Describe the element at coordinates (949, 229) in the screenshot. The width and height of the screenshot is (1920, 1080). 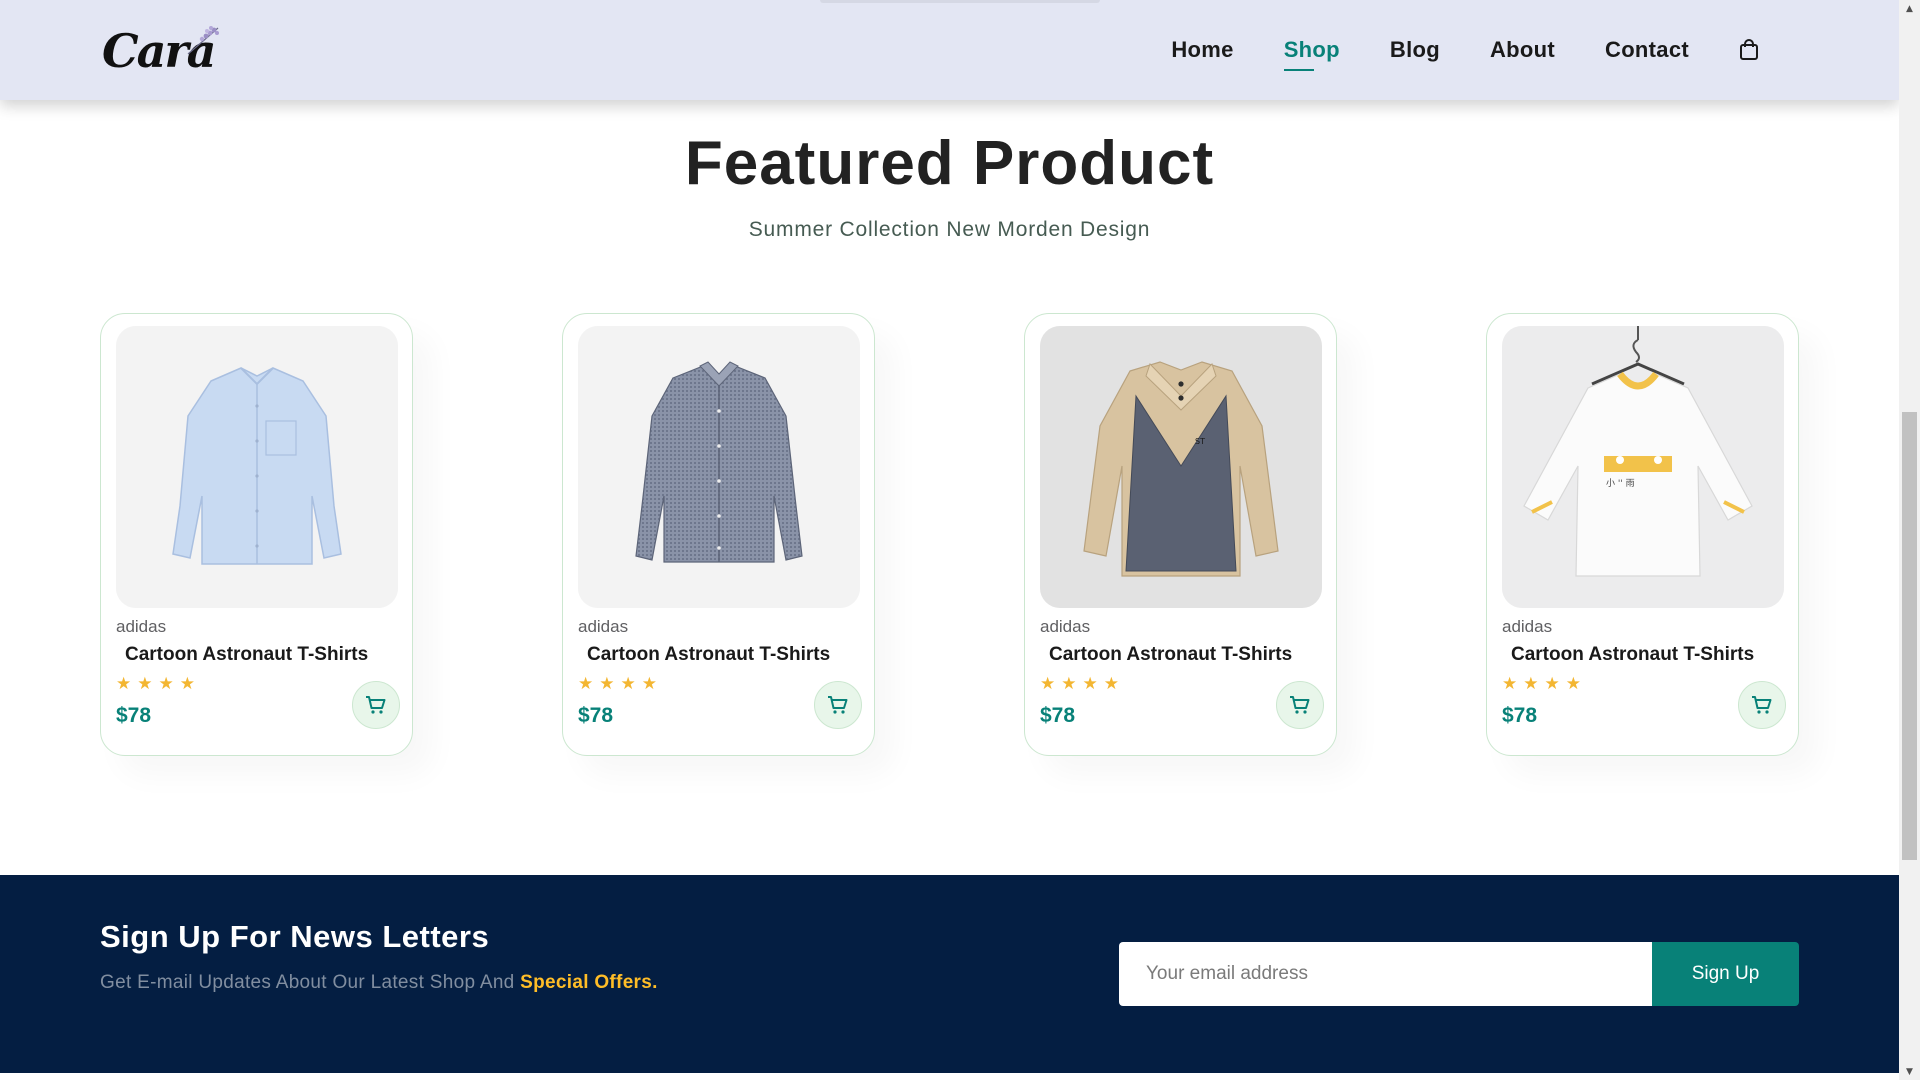
I see `section-subtitle: Summer Collection New Morden Design` at that location.